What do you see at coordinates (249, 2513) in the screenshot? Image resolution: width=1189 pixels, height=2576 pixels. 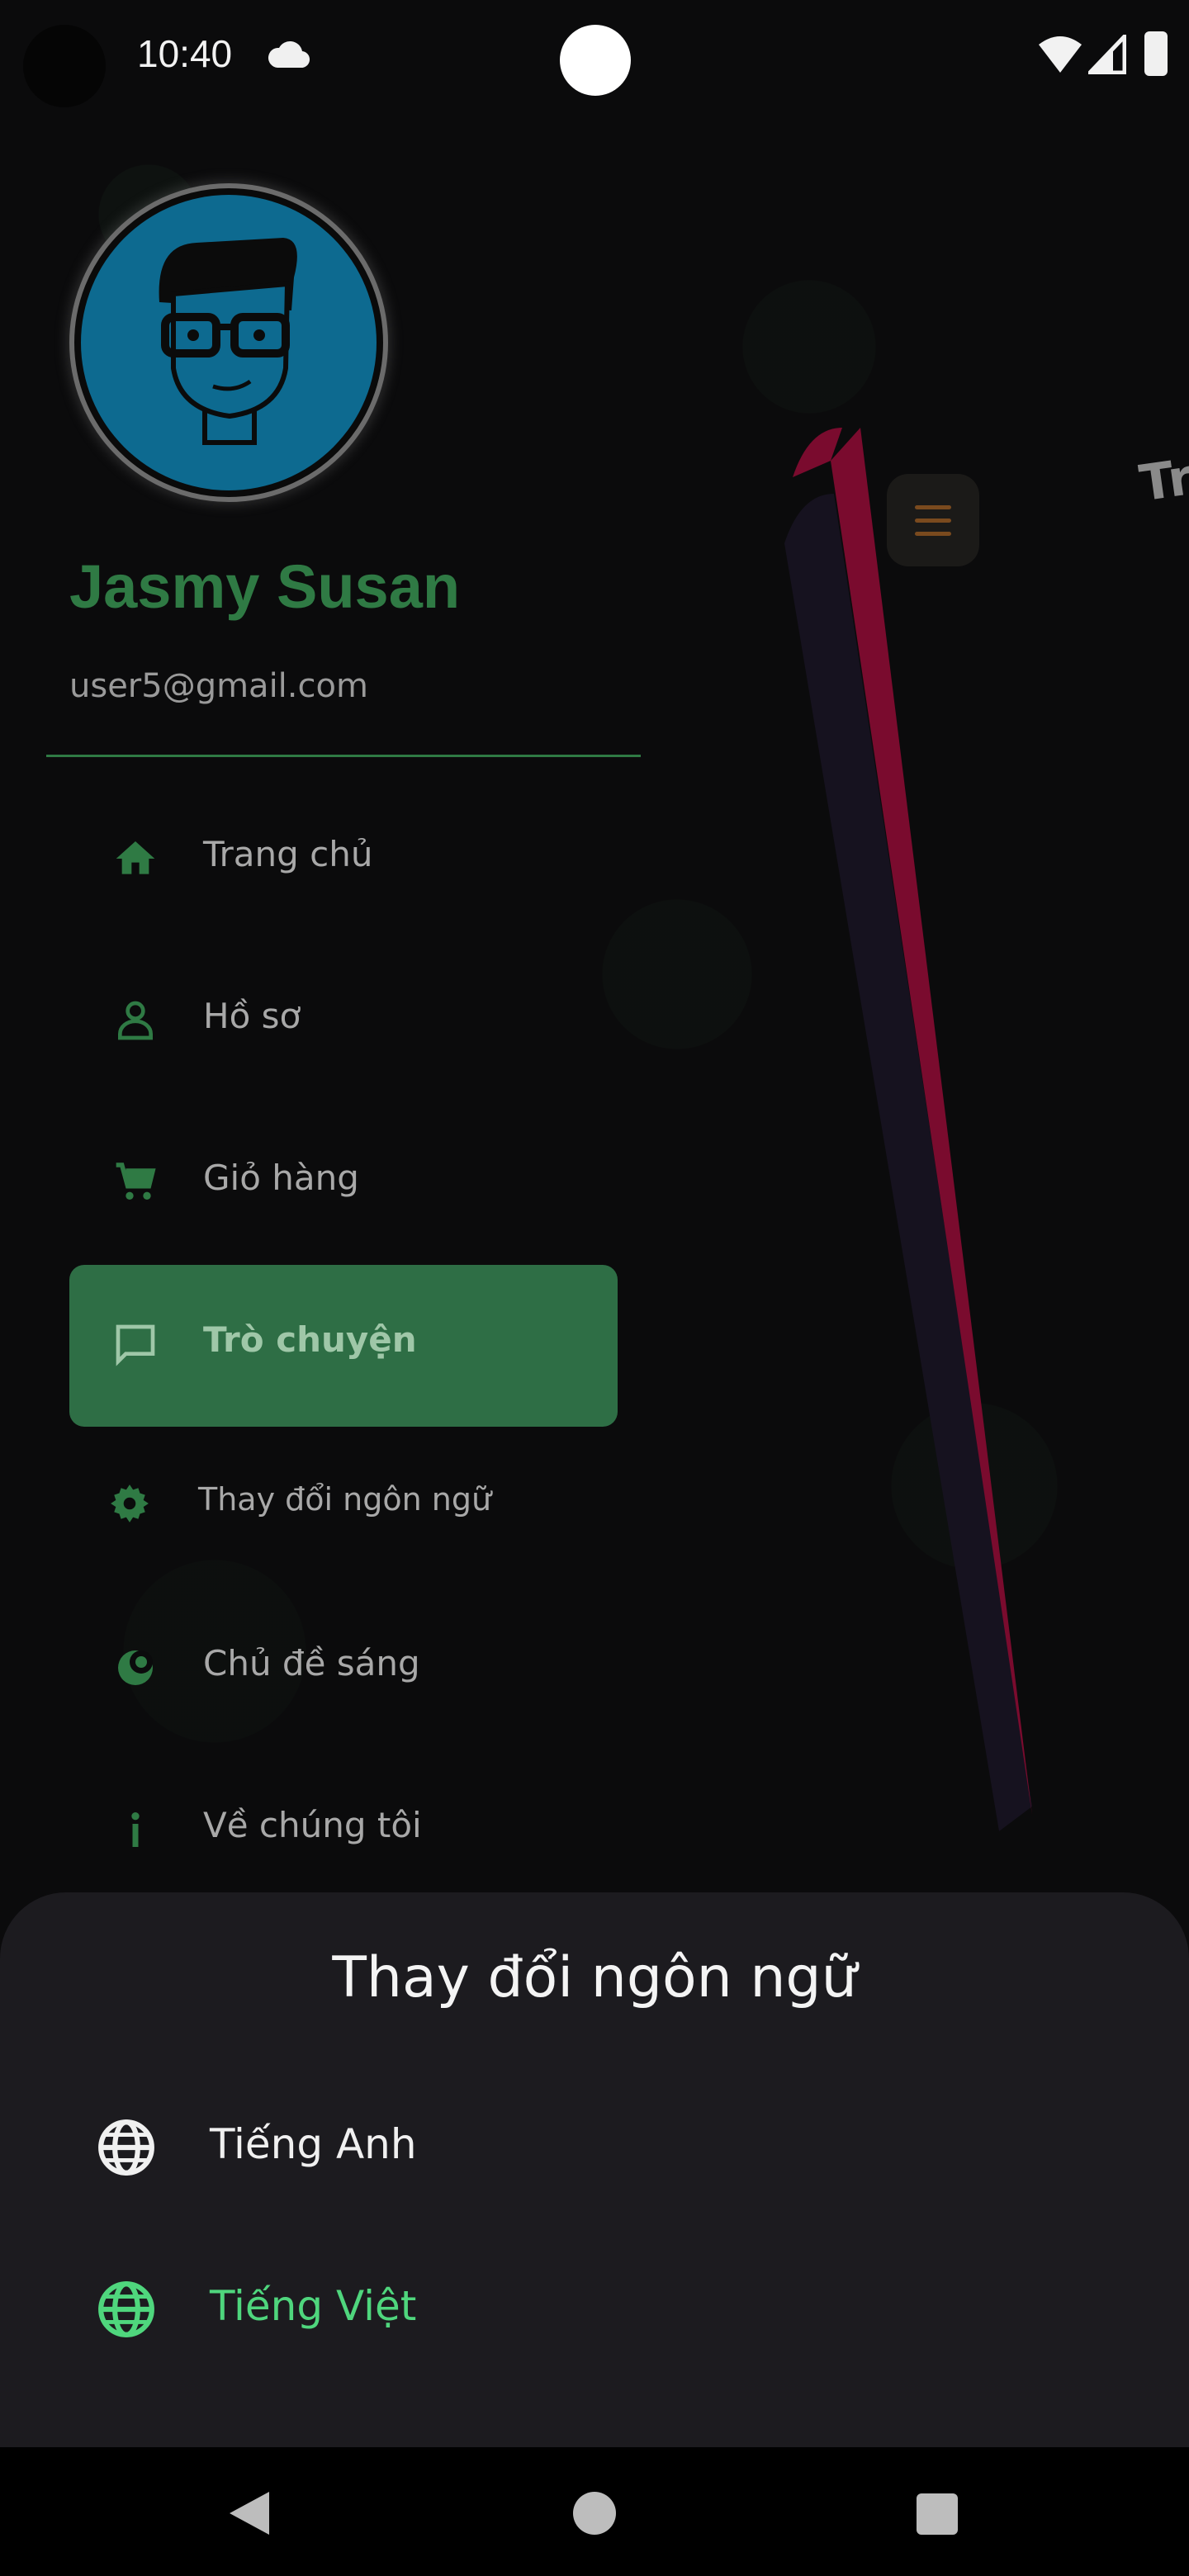 I see `back-icon` at bounding box center [249, 2513].